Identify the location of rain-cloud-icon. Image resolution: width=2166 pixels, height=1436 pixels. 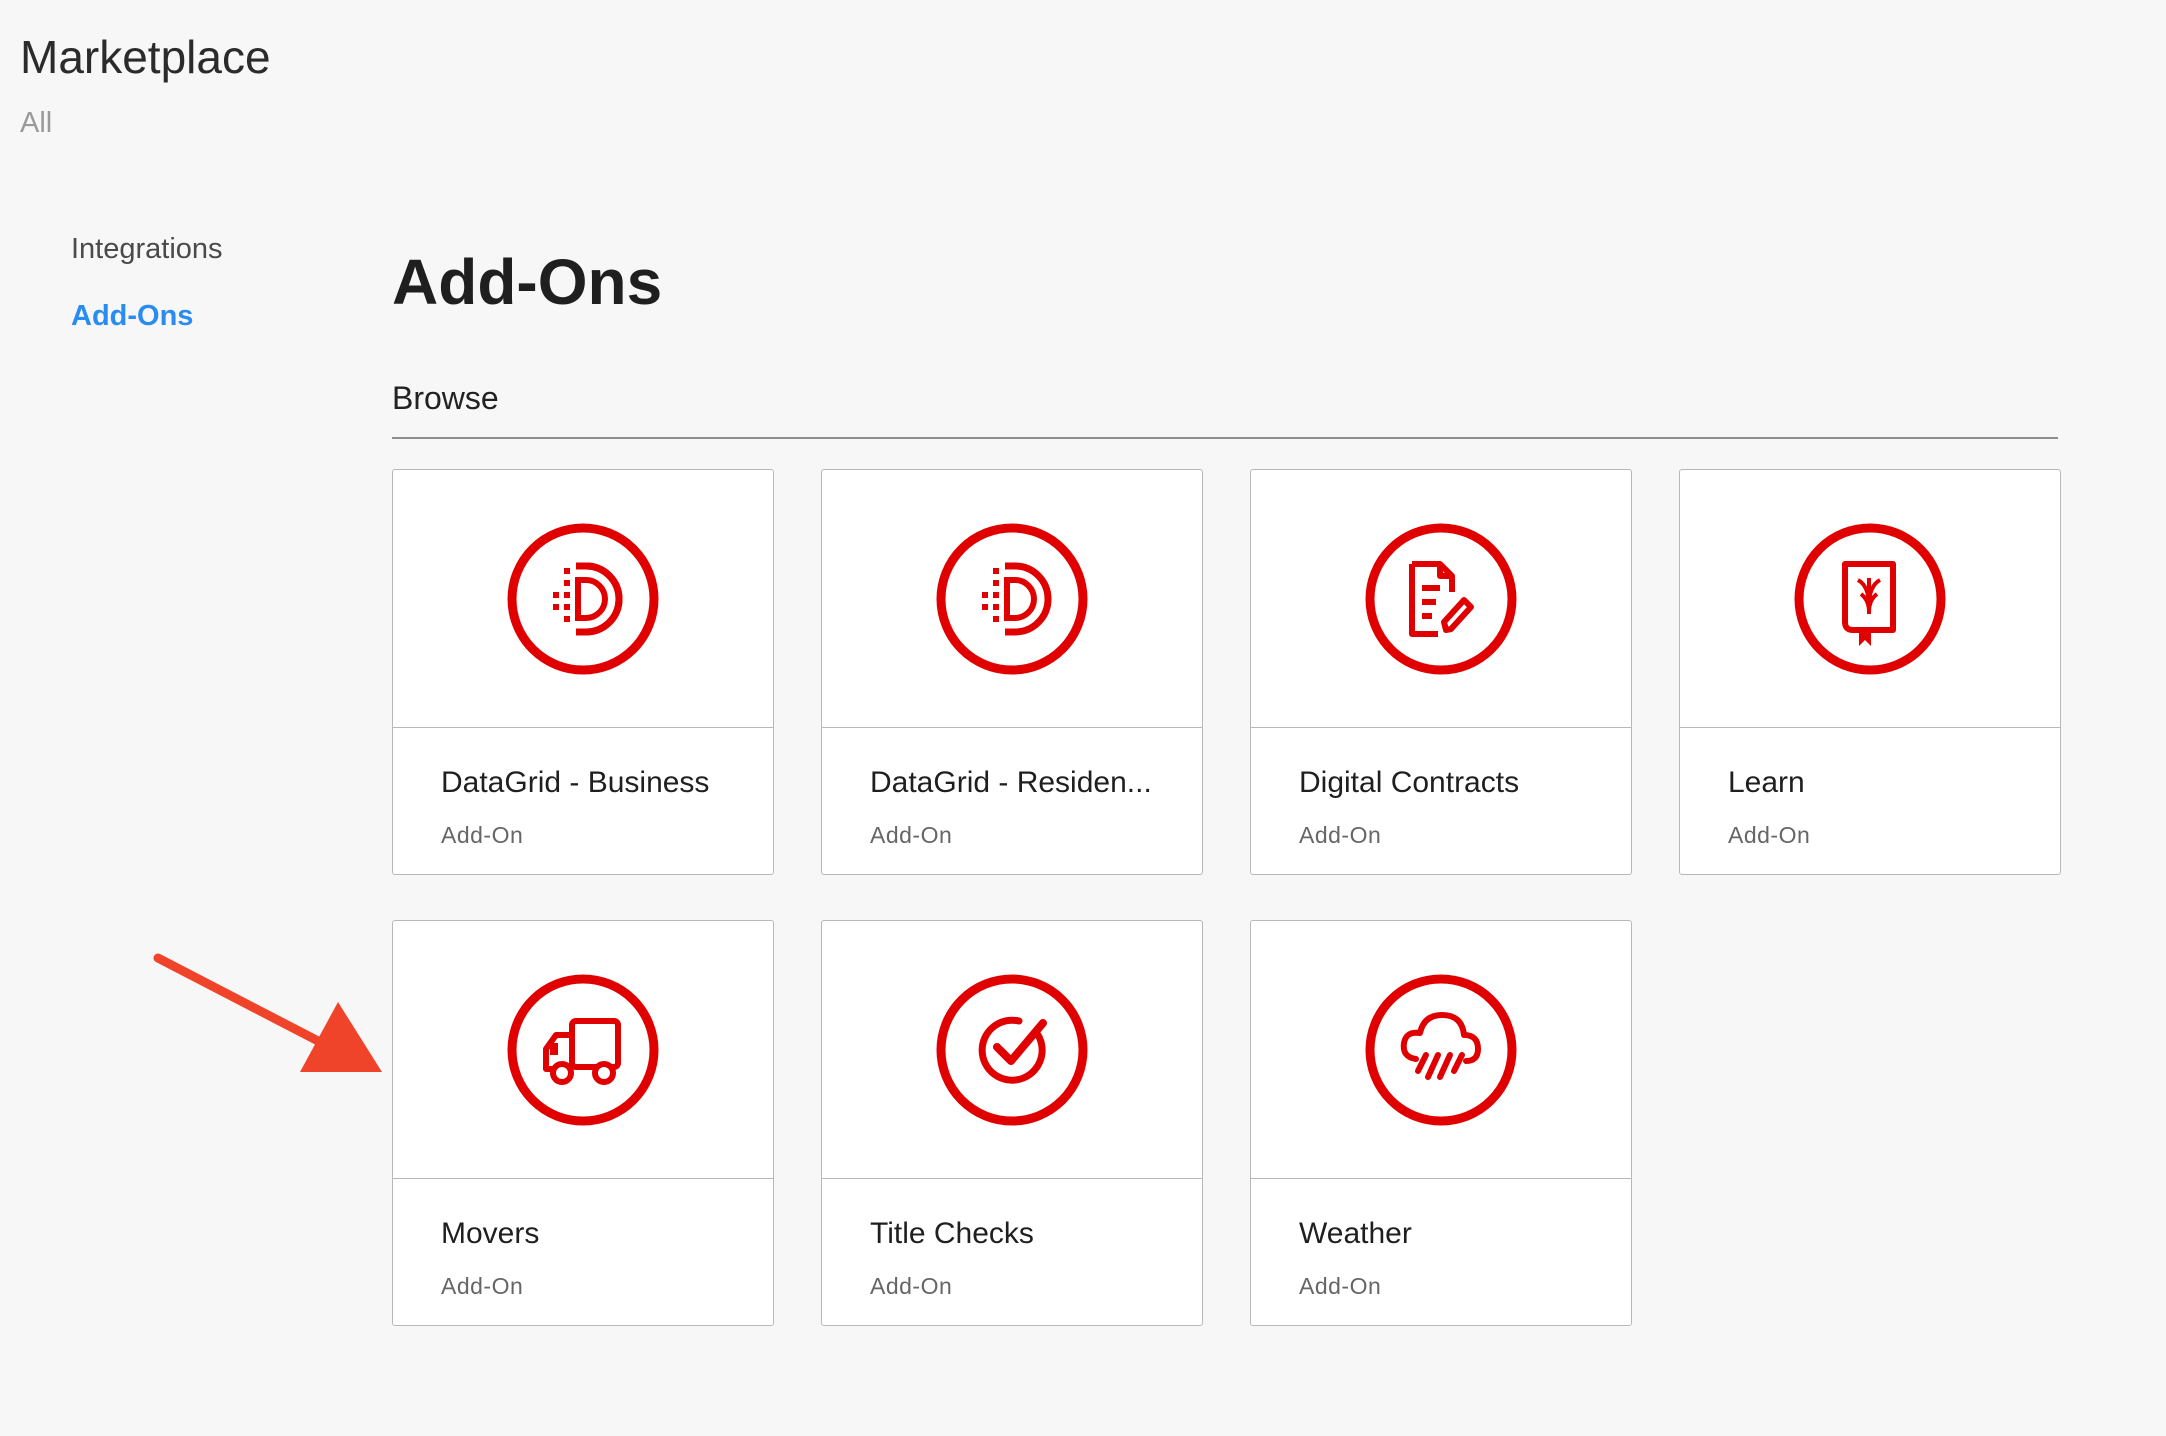
(1441, 1049).